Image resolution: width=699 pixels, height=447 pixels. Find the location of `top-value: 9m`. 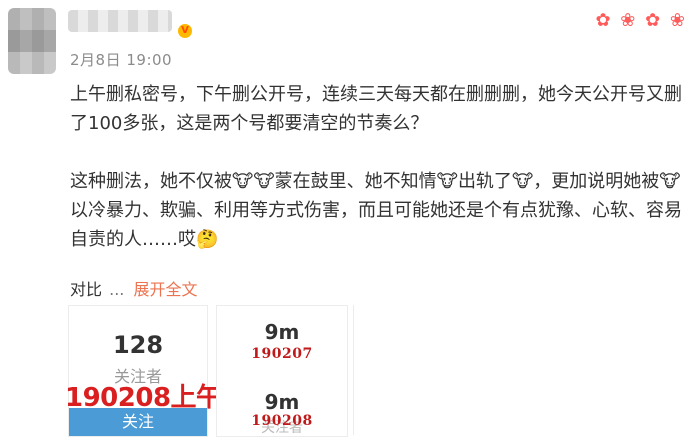

top-value: 9m is located at coordinates (282, 332).